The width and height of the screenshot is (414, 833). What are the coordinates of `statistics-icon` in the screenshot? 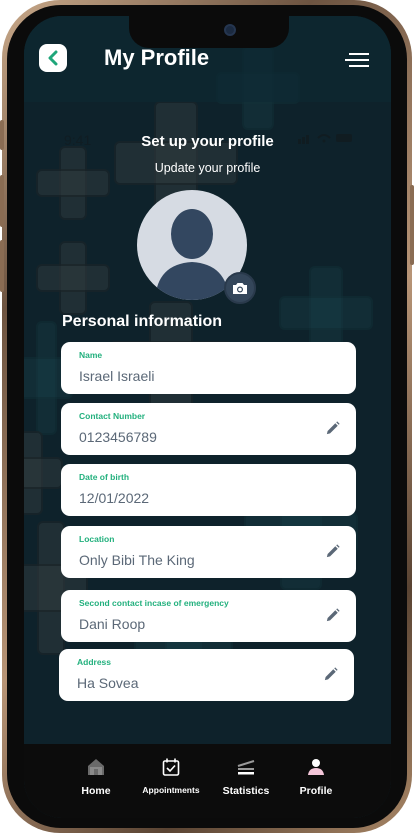 It's located at (246, 767).